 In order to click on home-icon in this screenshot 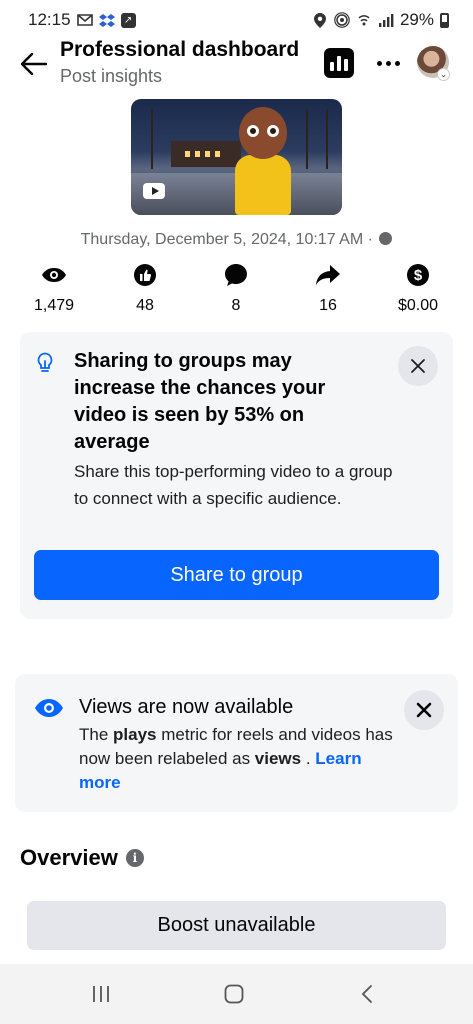, I will do `click(234, 994)`.